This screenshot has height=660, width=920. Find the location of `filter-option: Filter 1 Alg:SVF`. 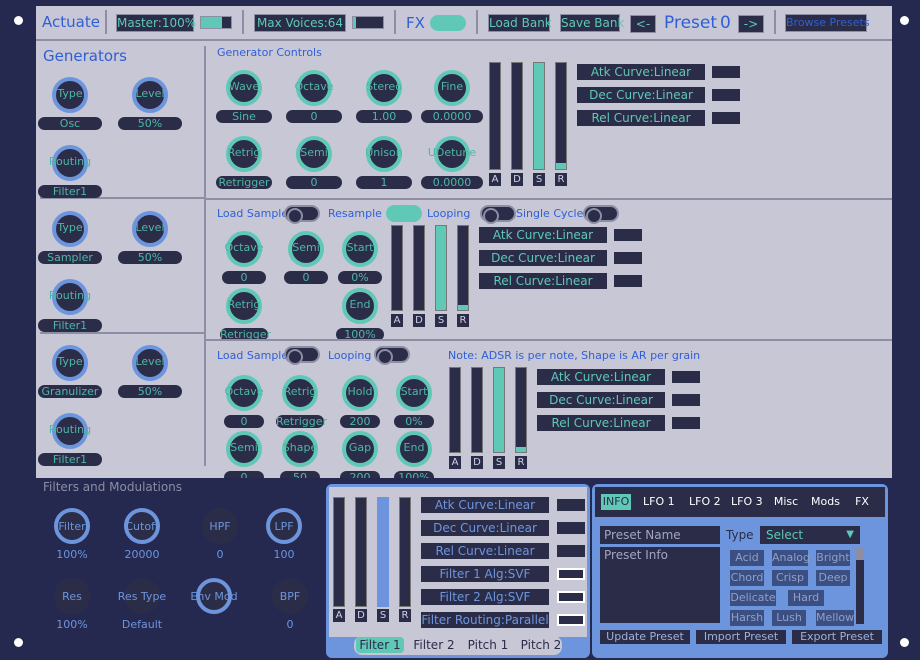

filter-option: Filter 1 Alg:SVF is located at coordinates (485, 574).